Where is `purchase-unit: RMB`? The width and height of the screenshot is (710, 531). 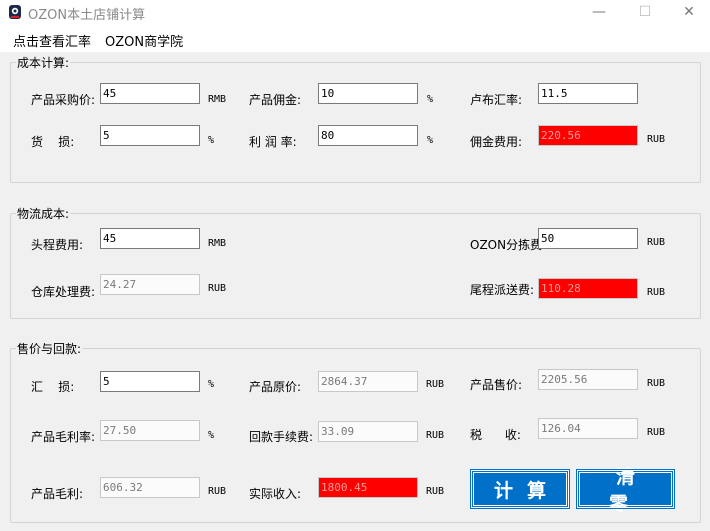
purchase-unit: RMB is located at coordinates (217, 99).